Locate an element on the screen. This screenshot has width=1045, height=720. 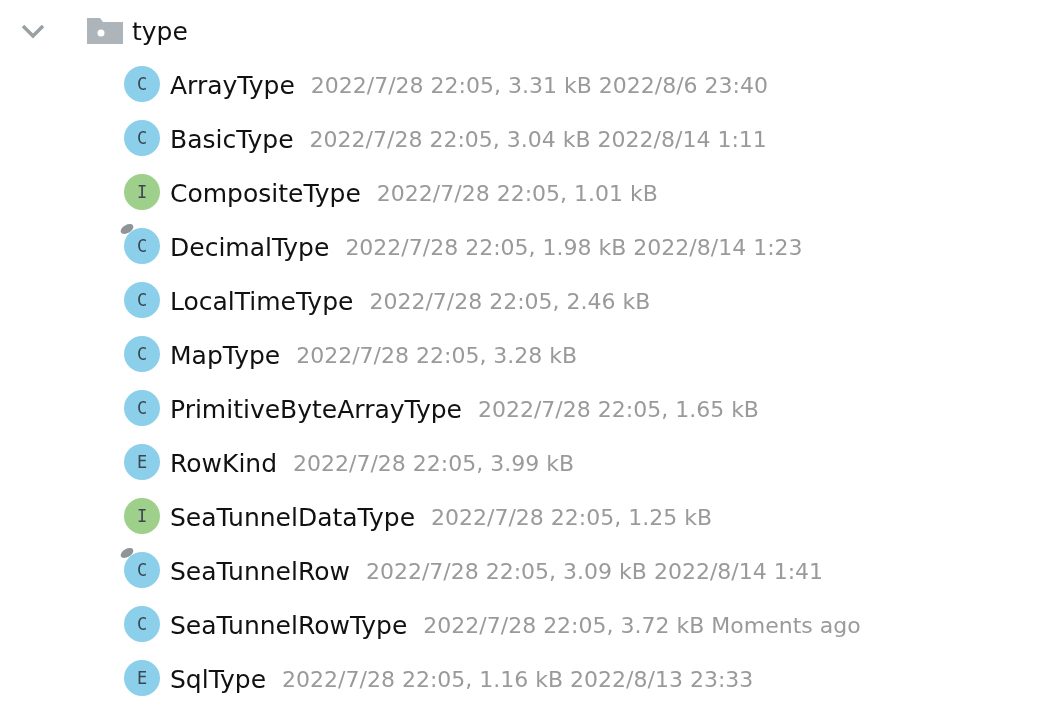
file-name: SeaTunnelDataType is located at coordinates (293, 517).